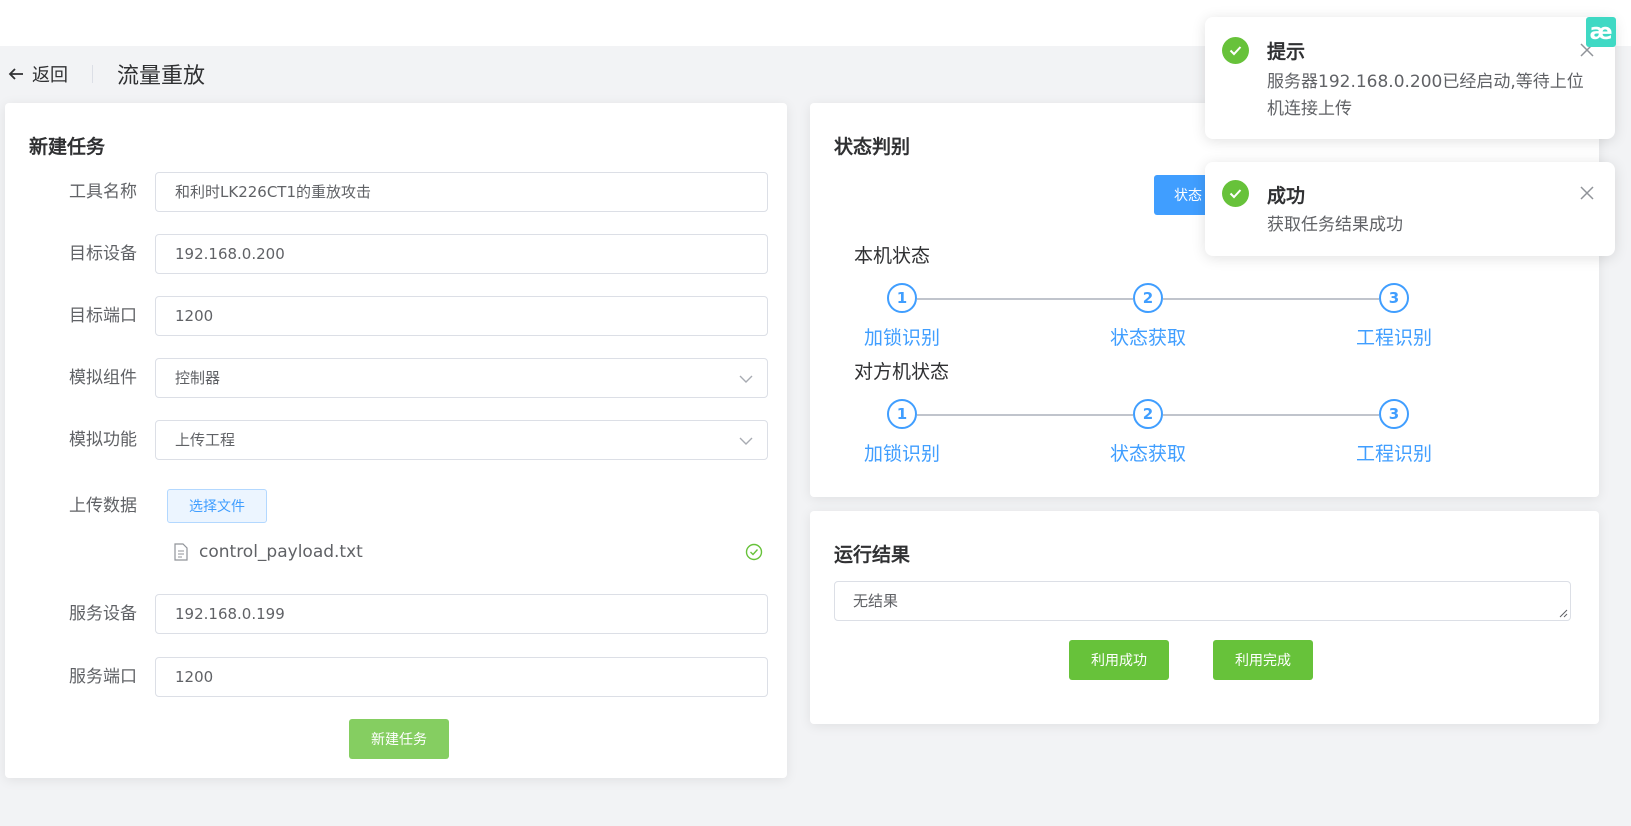 The height and width of the screenshot is (826, 1631). I want to click on notification-info: 提示 服务器192.168.0.200已经启动,等待上位机连接上传, so click(1410, 78).